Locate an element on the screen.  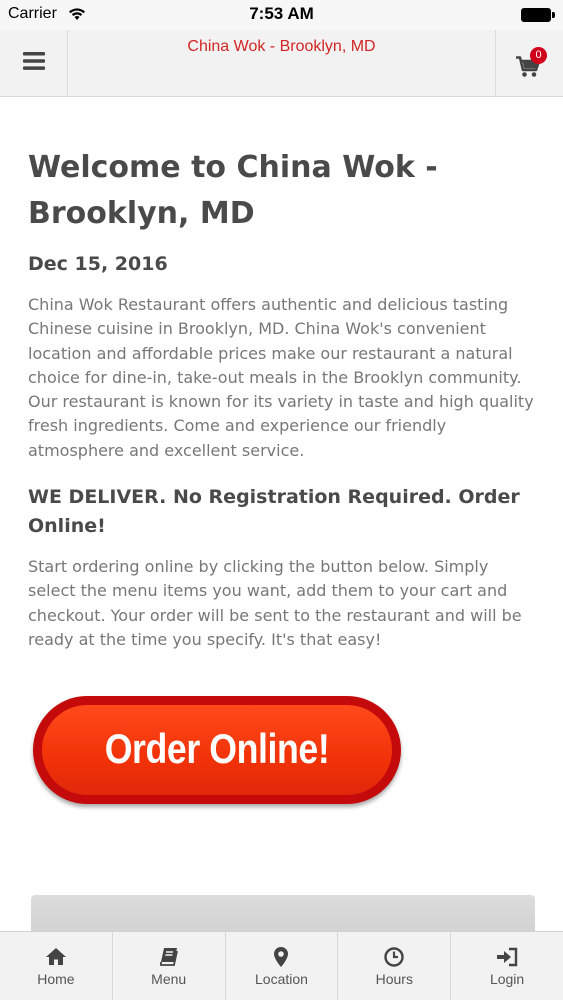
post-date: Dec 15, 2016 is located at coordinates (98, 264).